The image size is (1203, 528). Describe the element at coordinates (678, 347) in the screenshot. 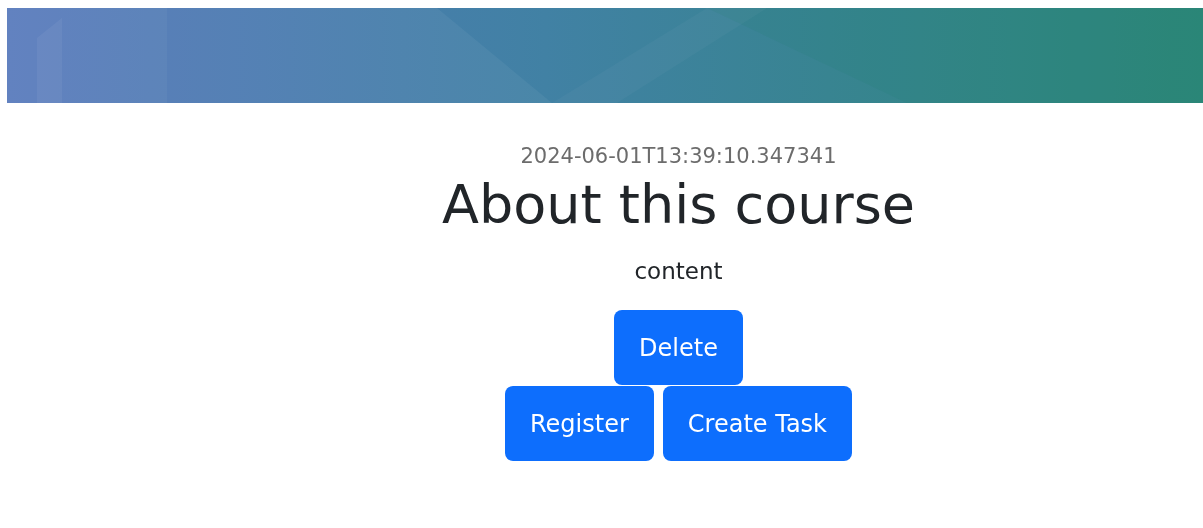

I see `action-button: Delete` at that location.